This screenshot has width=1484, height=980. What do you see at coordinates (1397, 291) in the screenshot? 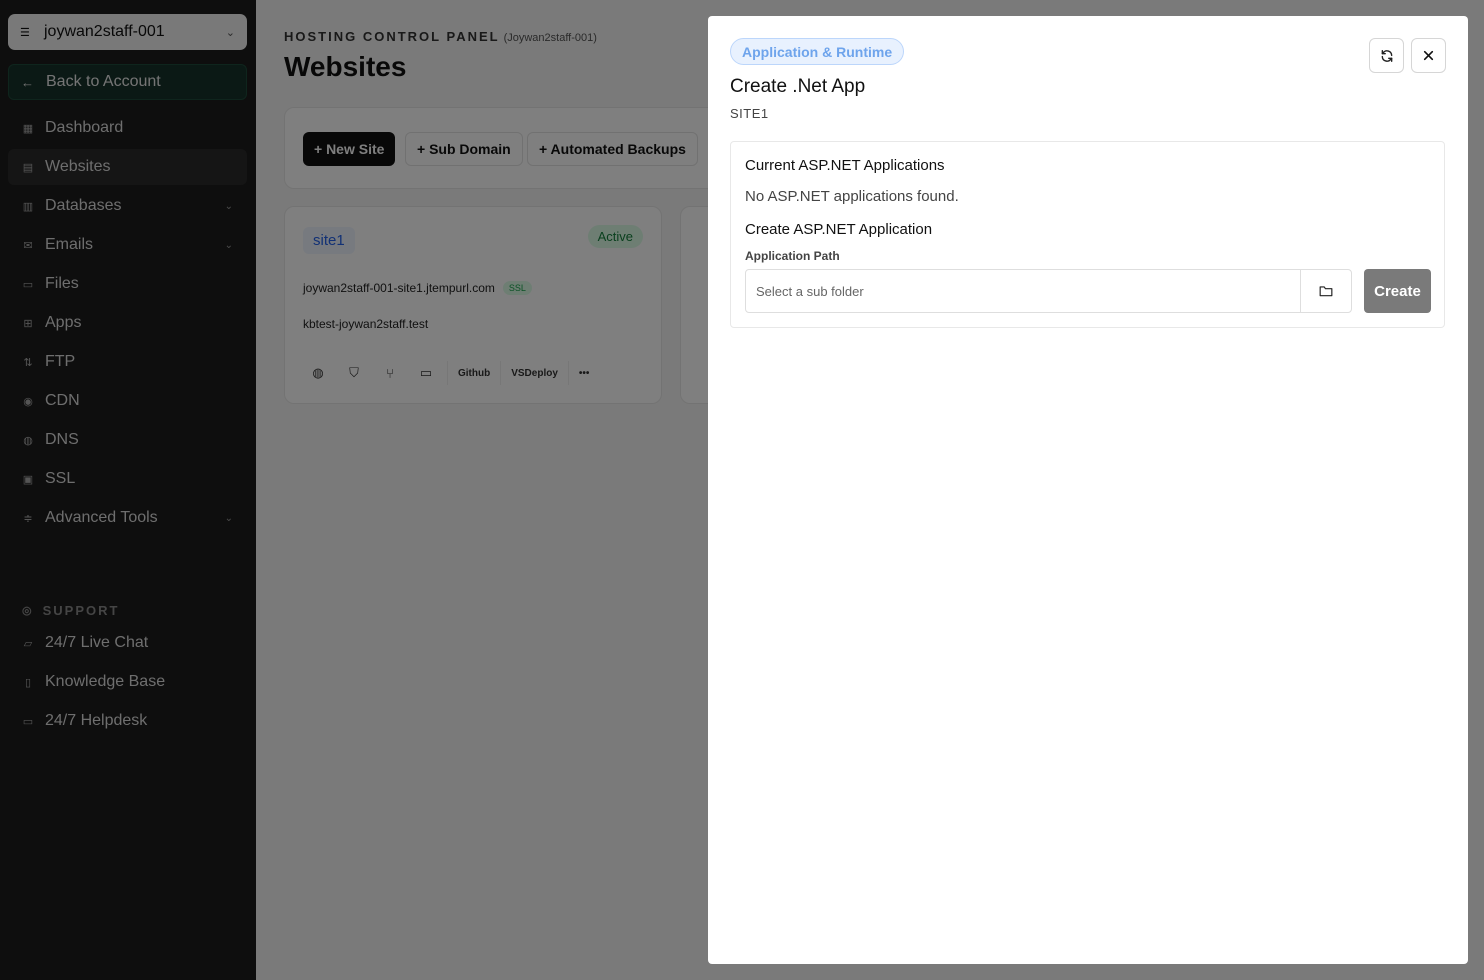
I see `create-button: Create` at bounding box center [1397, 291].